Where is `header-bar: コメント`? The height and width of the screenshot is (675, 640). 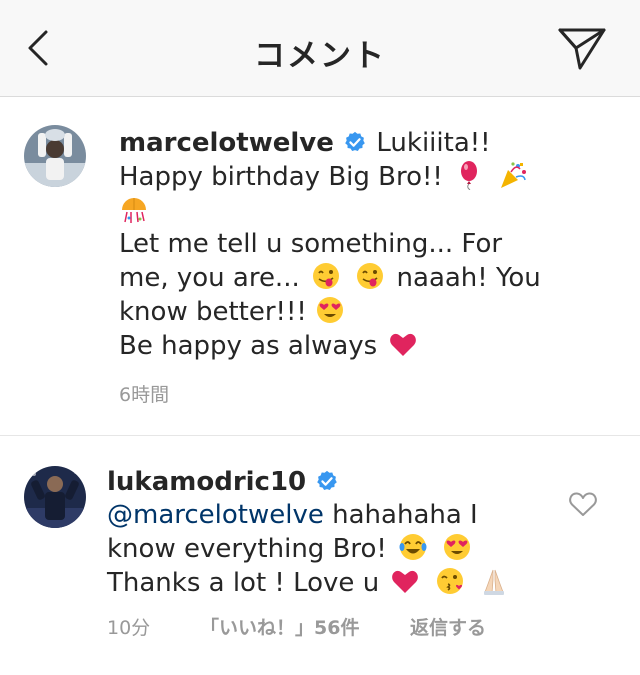 header-bar: コメント is located at coordinates (320, 48).